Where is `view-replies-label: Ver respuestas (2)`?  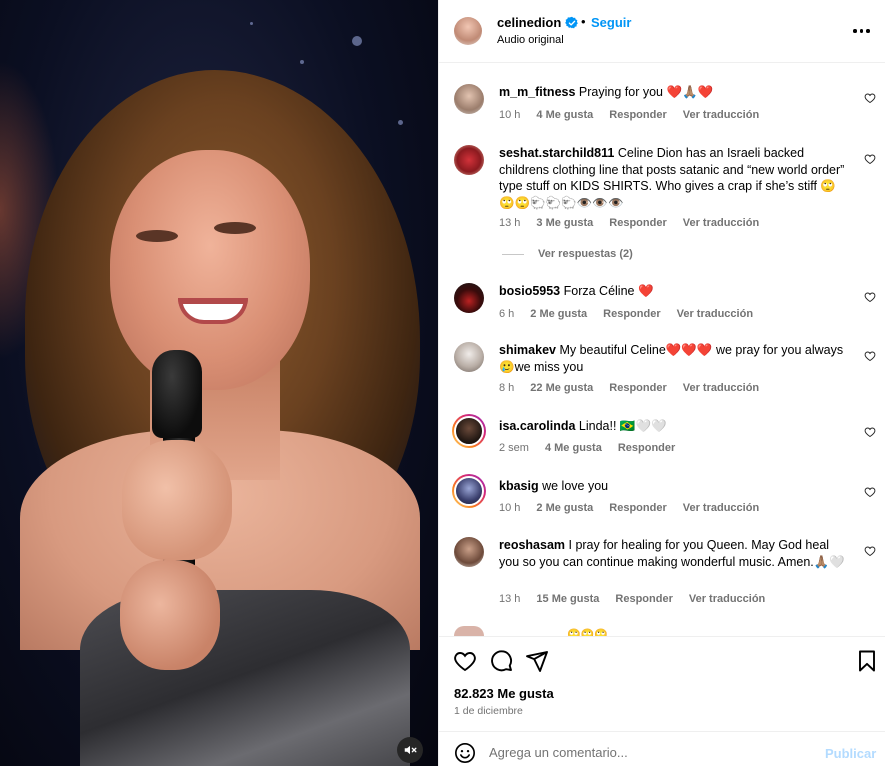
view-replies-label: Ver respuestas (2) is located at coordinates (585, 254).